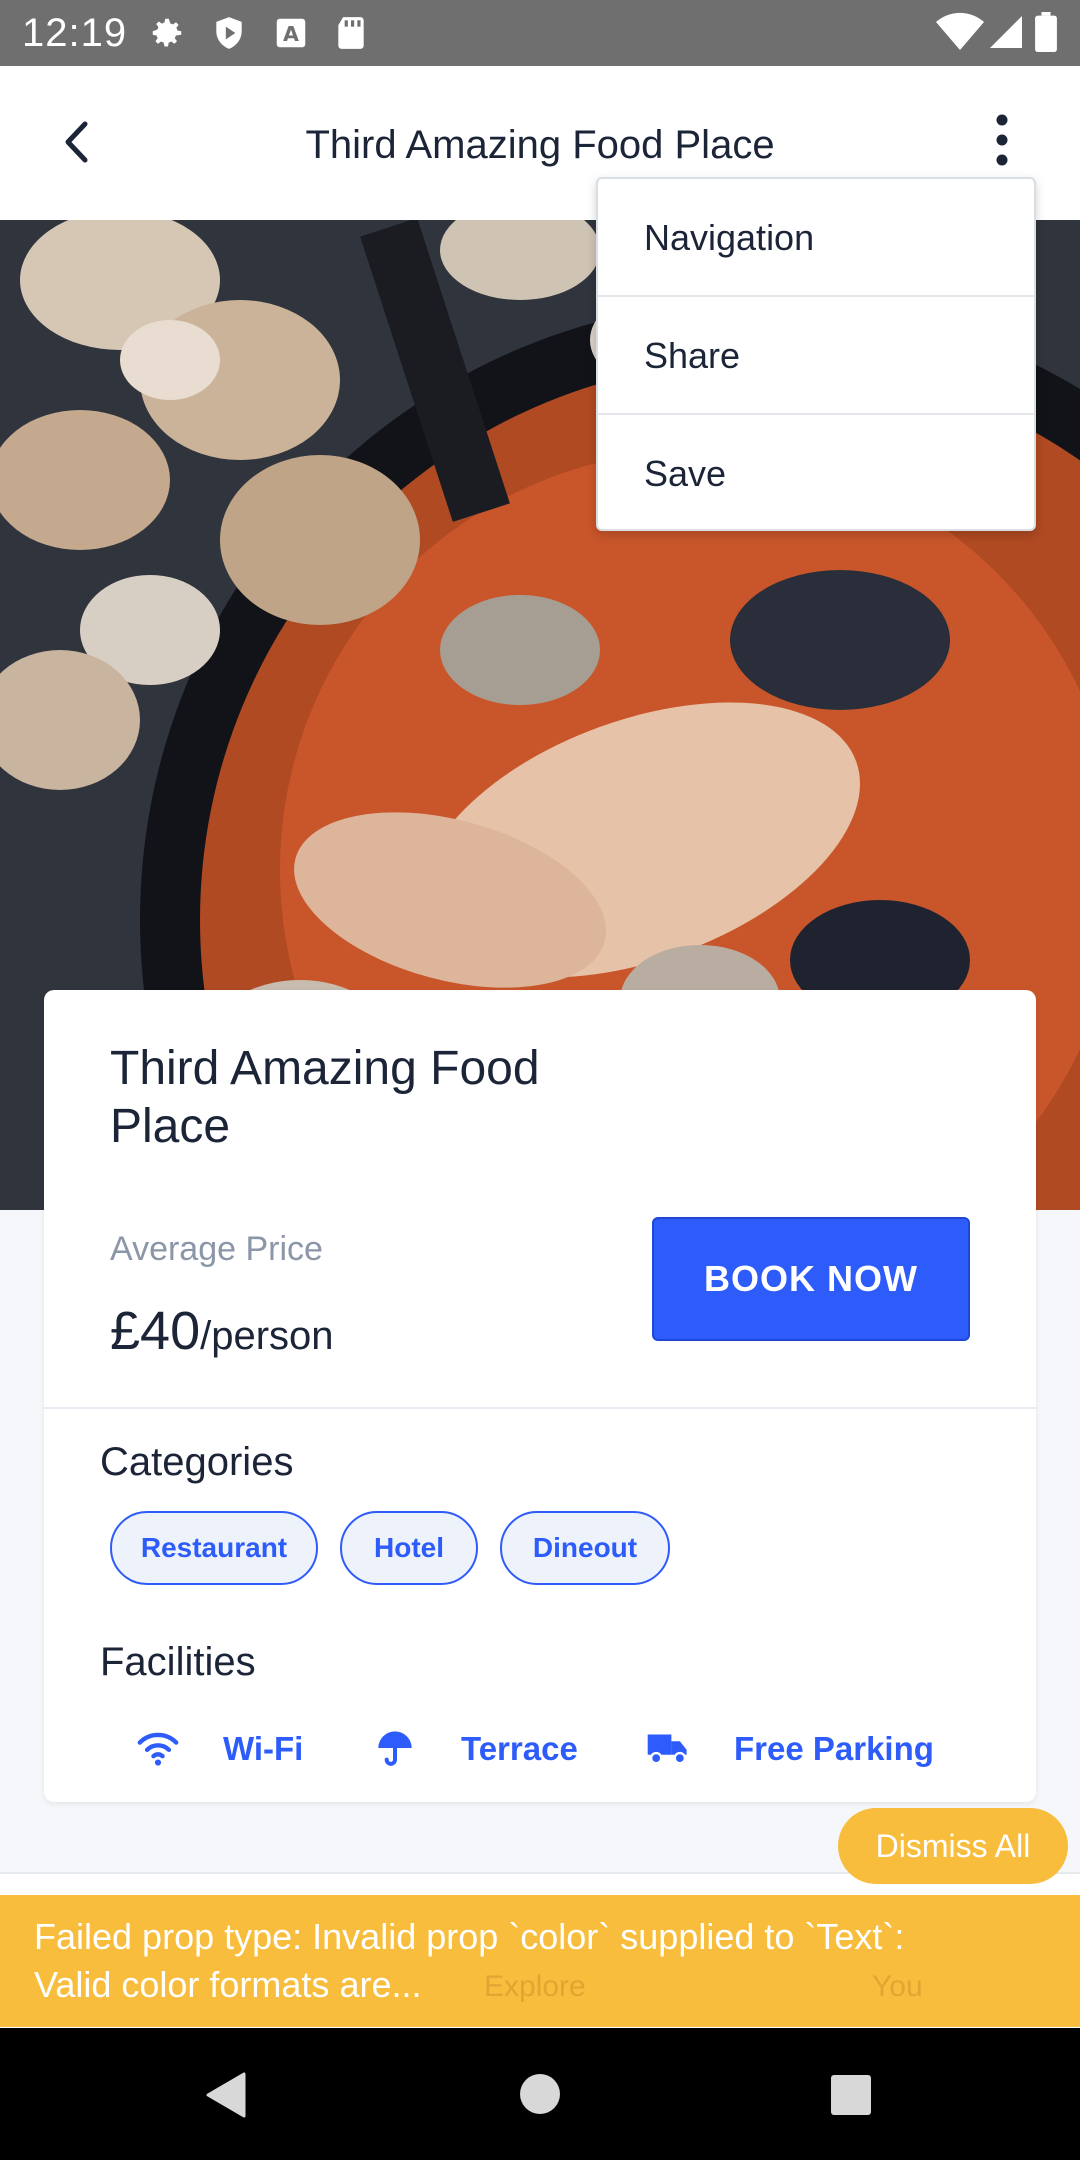 Image resolution: width=1080 pixels, height=2160 pixels. Describe the element at coordinates (816, 356) in the screenshot. I see `menu-item-share: Share` at that location.